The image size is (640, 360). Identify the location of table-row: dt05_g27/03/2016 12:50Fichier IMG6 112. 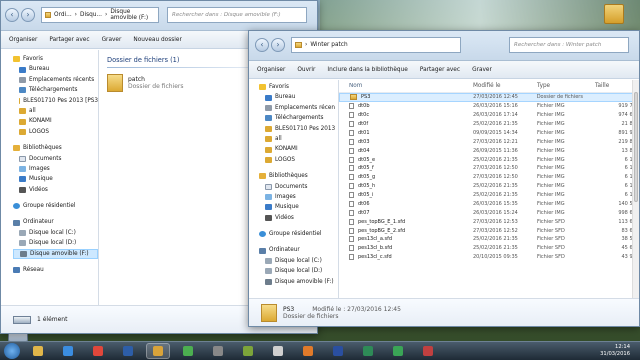
(489, 177).